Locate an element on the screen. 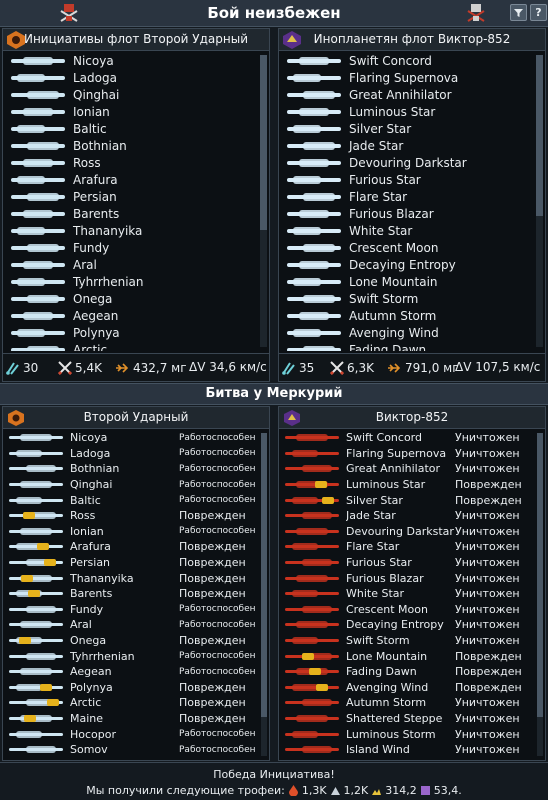 The image size is (548, 800). table-row: Lone Mountain Поврежден is located at coordinates (407, 656).